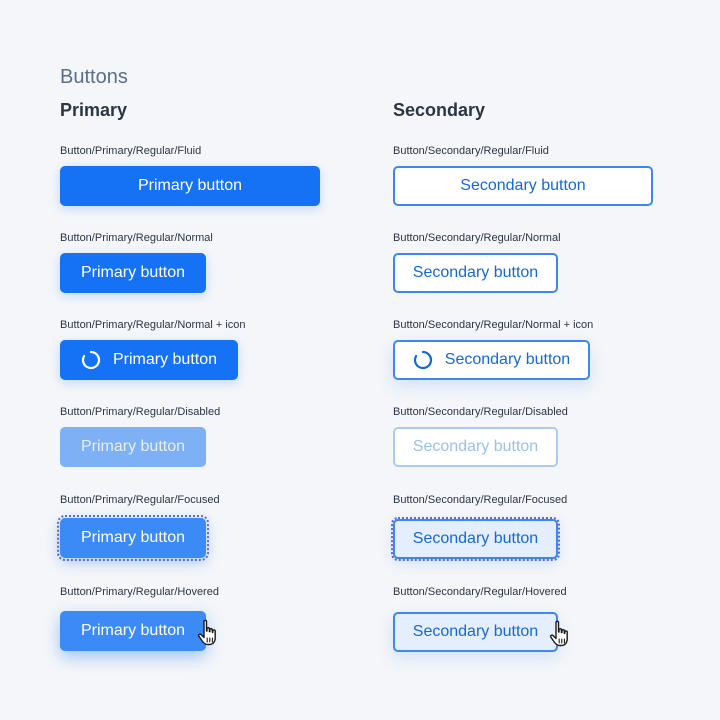  What do you see at coordinates (153, 325) in the screenshot?
I see `variant-label: Button/Primary/Regular/Normal + icon` at bounding box center [153, 325].